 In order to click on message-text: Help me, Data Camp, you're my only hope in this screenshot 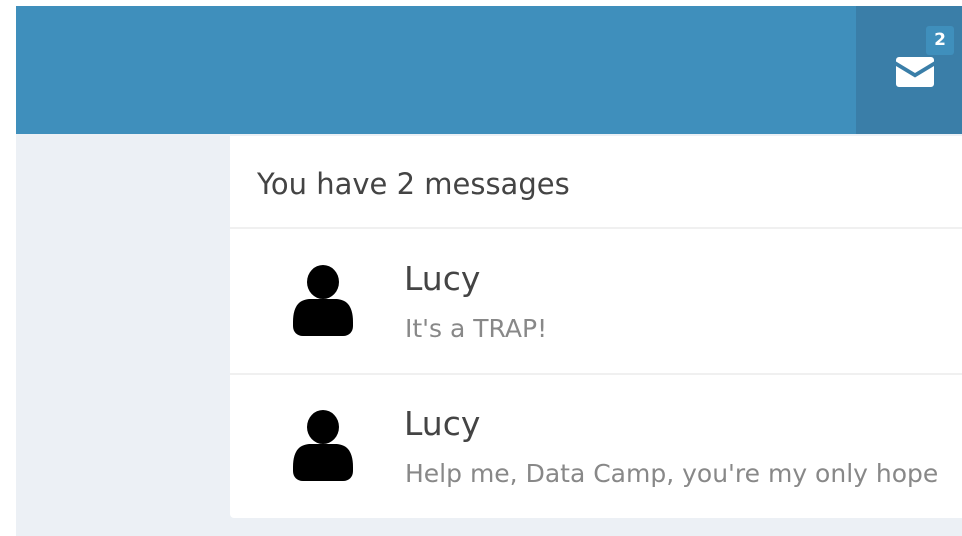, I will do `click(672, 473)`.